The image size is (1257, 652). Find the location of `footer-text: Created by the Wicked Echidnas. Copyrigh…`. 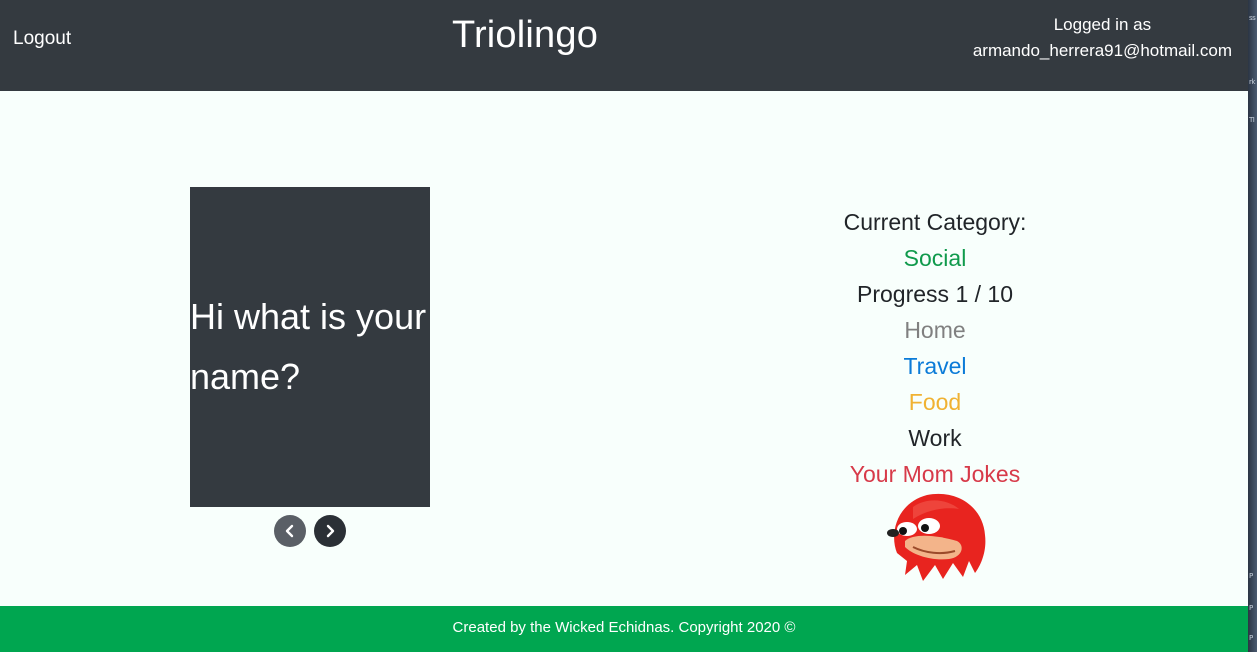

footer-text: Created by the Wicked Echidnas. Copyrigh… is located at coordinates (624, 627).